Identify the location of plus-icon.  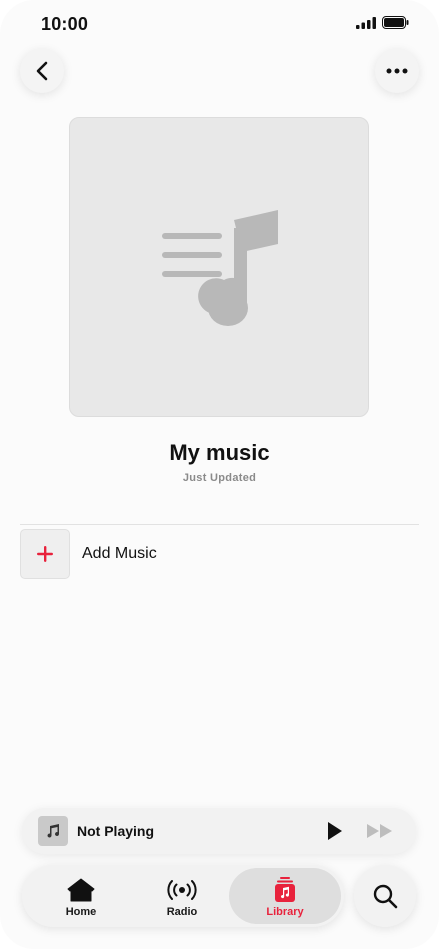
(45, 554).